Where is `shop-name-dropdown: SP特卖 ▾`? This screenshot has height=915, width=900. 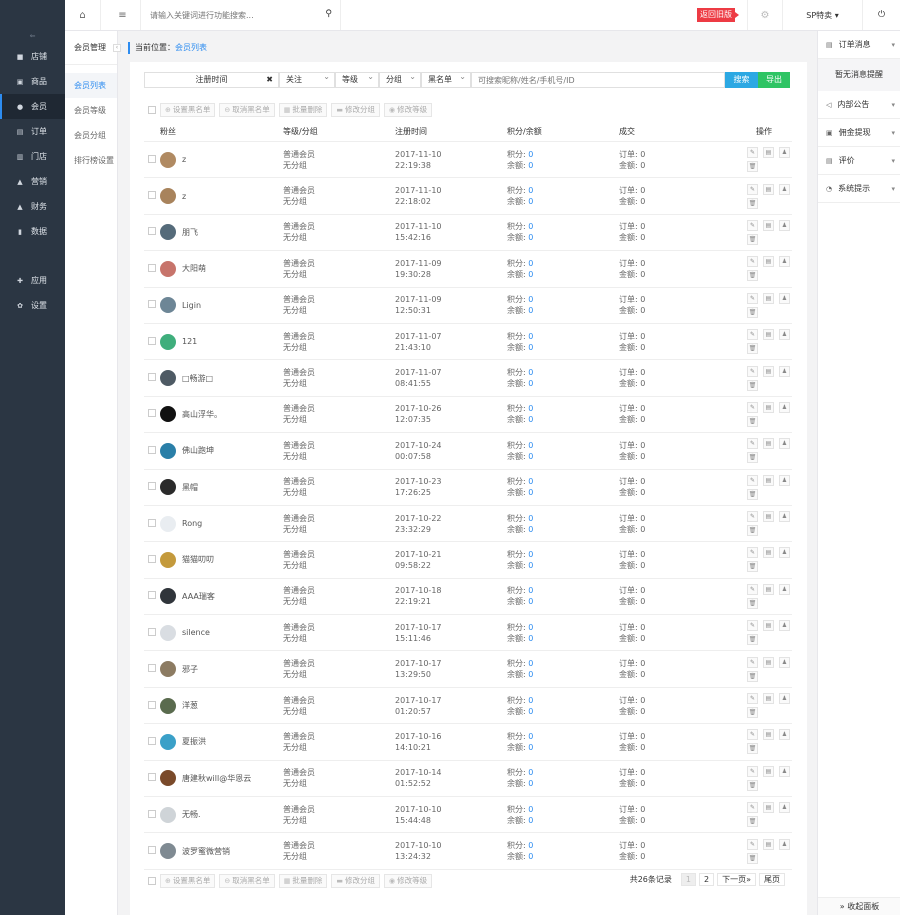
shop-name-dropdown: SP特卖 ▾ is located at coordinates (823, 15).